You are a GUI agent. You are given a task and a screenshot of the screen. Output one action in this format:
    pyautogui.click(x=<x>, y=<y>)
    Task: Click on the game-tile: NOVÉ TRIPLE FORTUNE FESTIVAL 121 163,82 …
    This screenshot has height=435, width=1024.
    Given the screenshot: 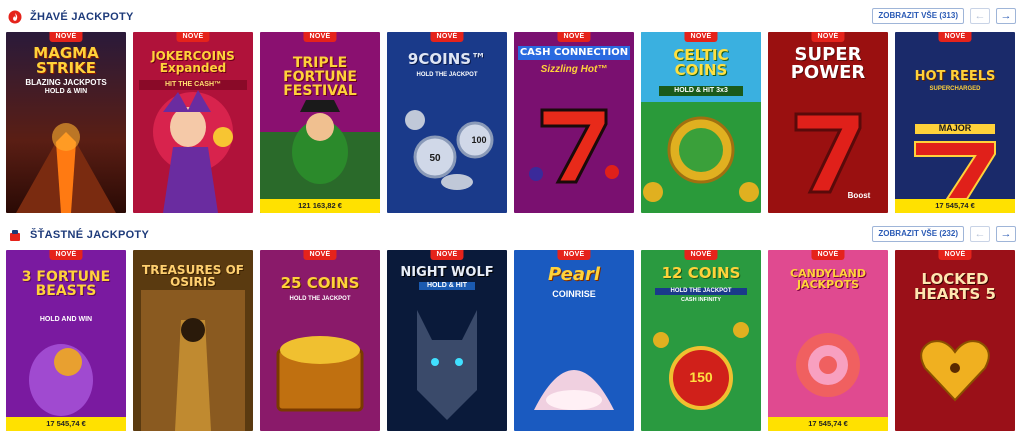 What is the action you would take?
    pyautogui.click(x=320, y=122)
    